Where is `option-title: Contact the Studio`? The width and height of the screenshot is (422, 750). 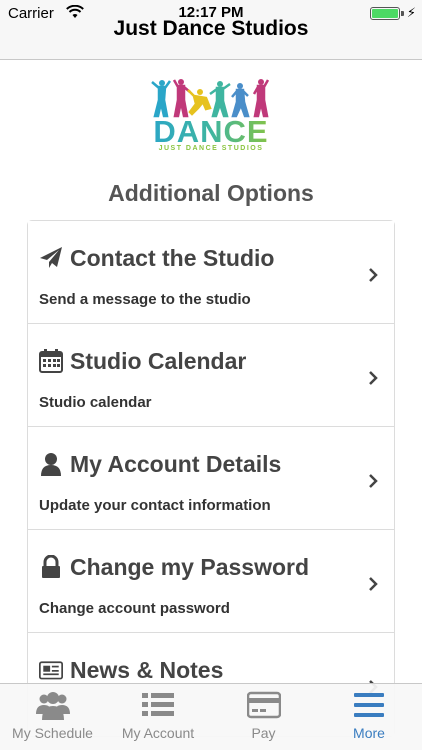
option-title: Contact the Studio is located at coordinates (172, 258).